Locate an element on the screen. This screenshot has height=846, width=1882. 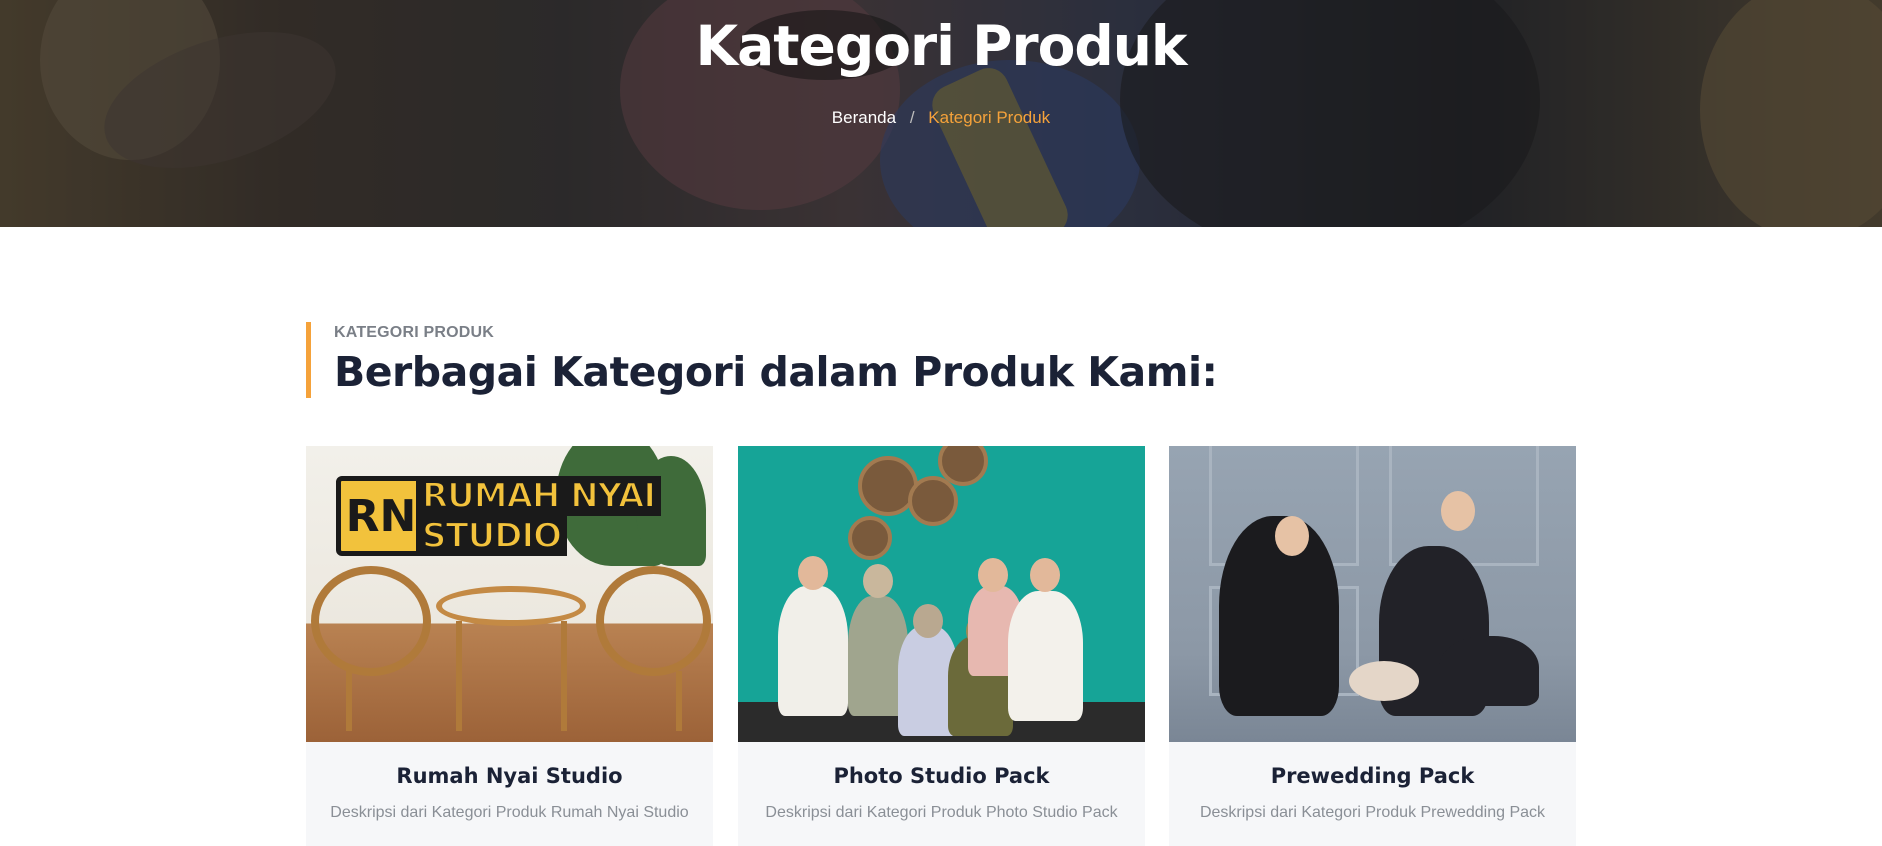
page-title: Kategori Produk is located at coordinates (941, 46).